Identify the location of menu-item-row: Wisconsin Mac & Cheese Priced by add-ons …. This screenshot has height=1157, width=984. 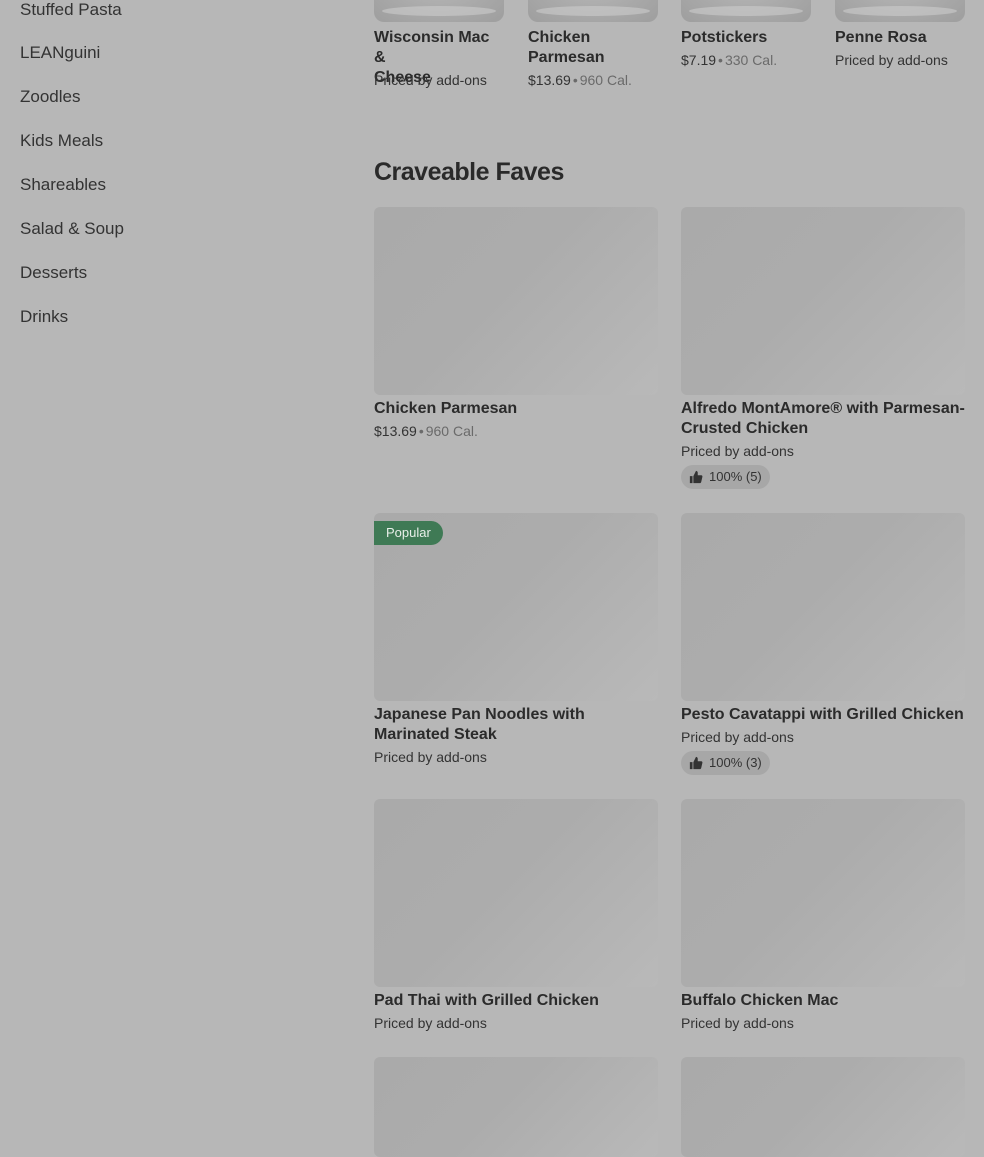
(674, 55).